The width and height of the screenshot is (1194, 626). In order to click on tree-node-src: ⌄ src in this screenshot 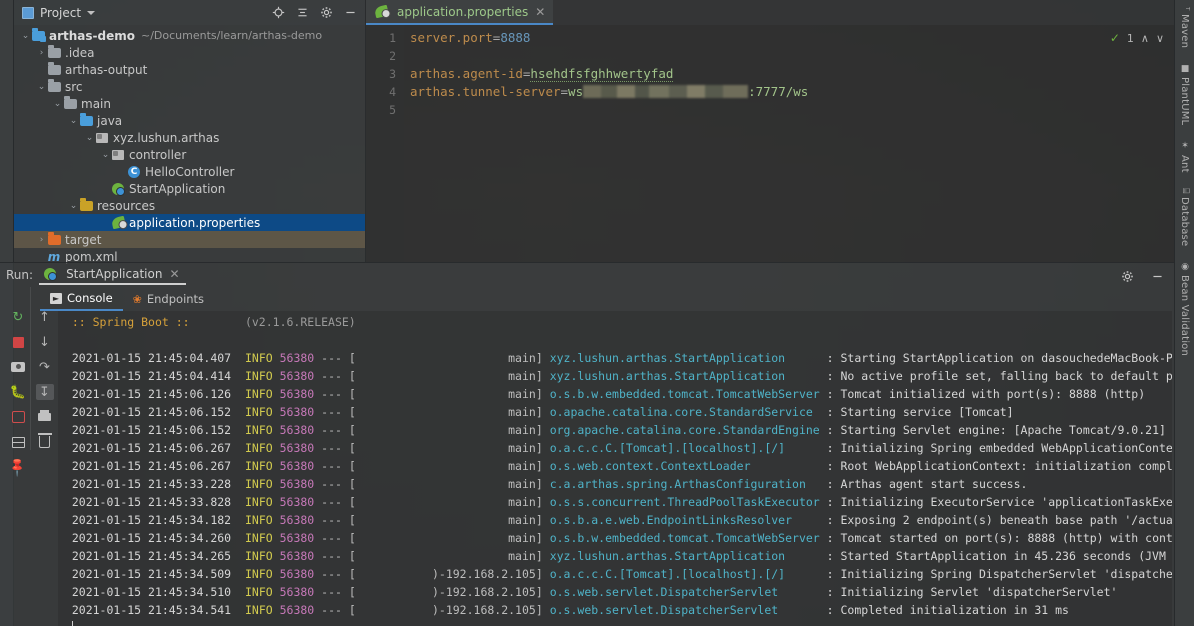, I will do `click(189, 86)`.